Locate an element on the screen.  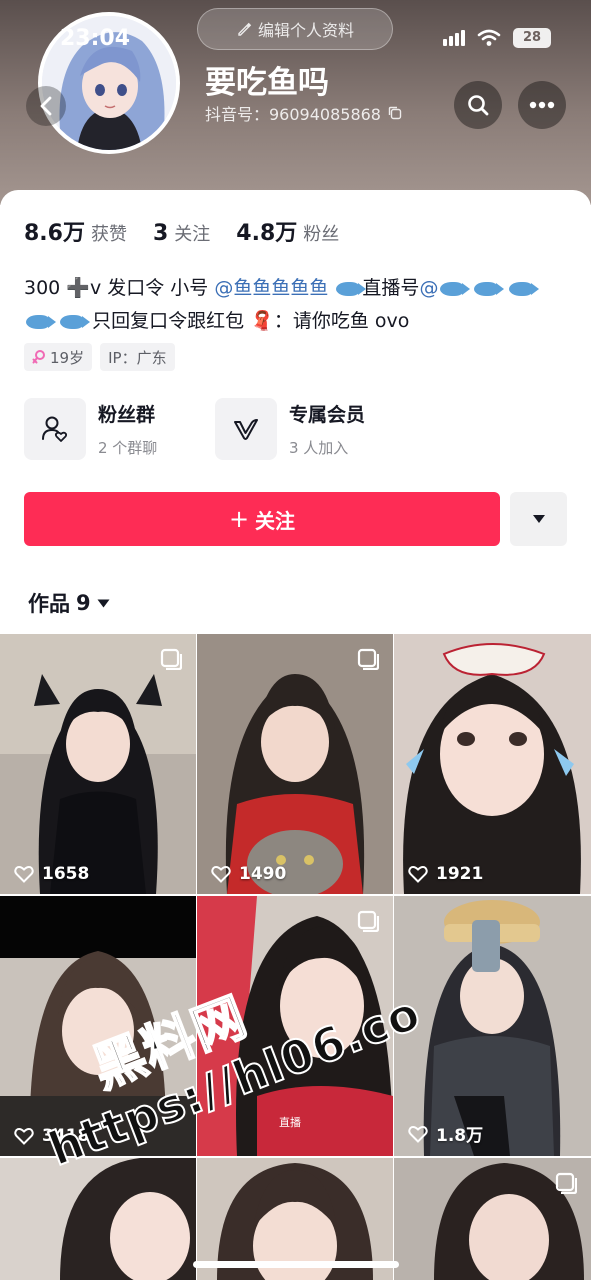
more-dots-icon is located at coordinates (542, 105).